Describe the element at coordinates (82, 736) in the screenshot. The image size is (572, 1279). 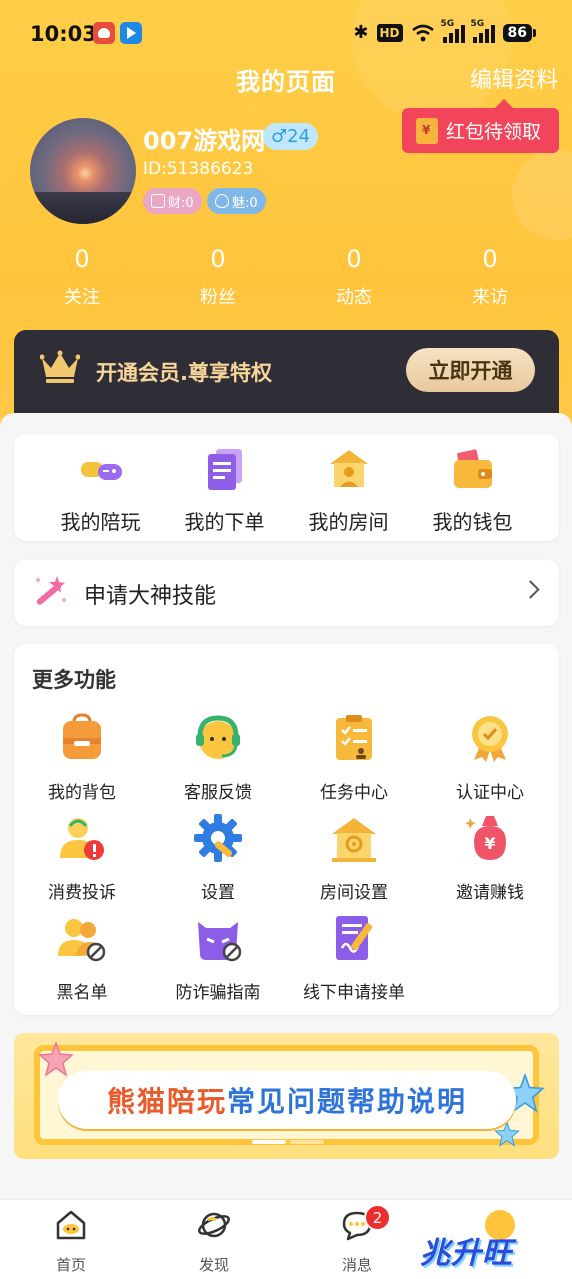
I see `backpack-icon` at that location.